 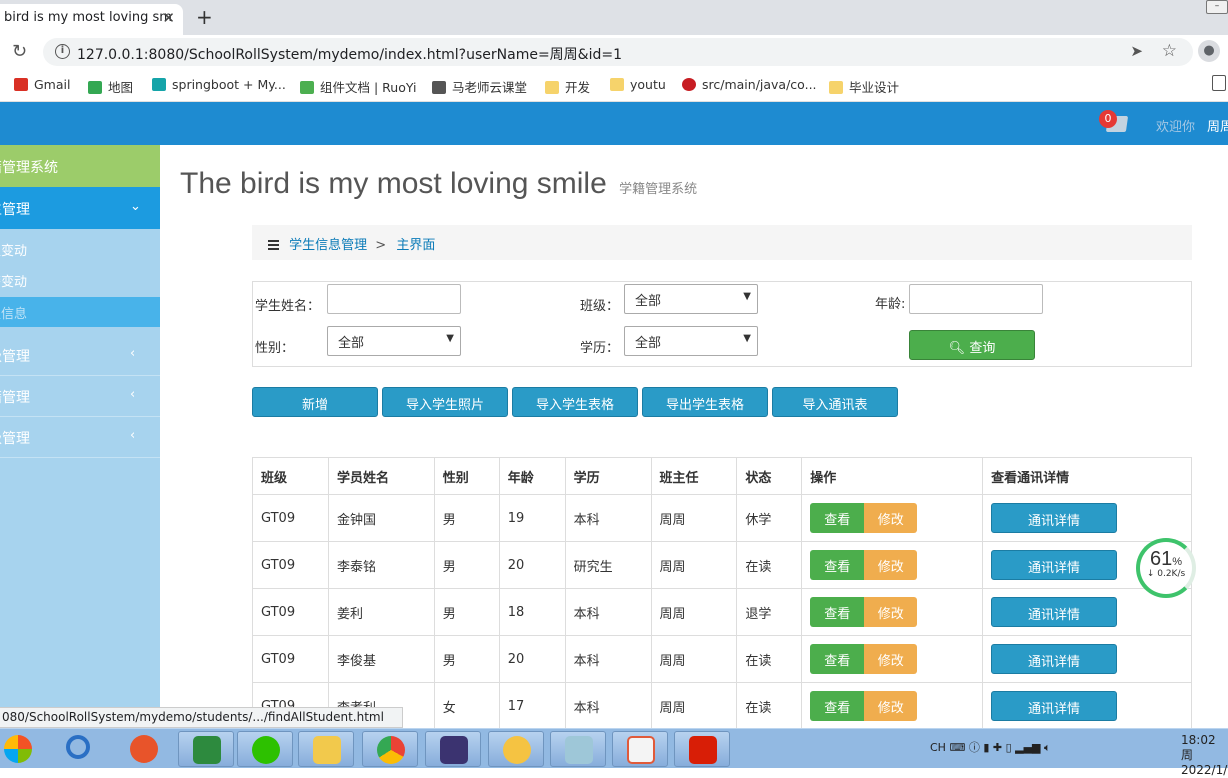 What do you see at coordinates (80, 355) in the screenshot?
I see `sidebar-group-1: 级管理 ‹` at bounding box center [80, 355].